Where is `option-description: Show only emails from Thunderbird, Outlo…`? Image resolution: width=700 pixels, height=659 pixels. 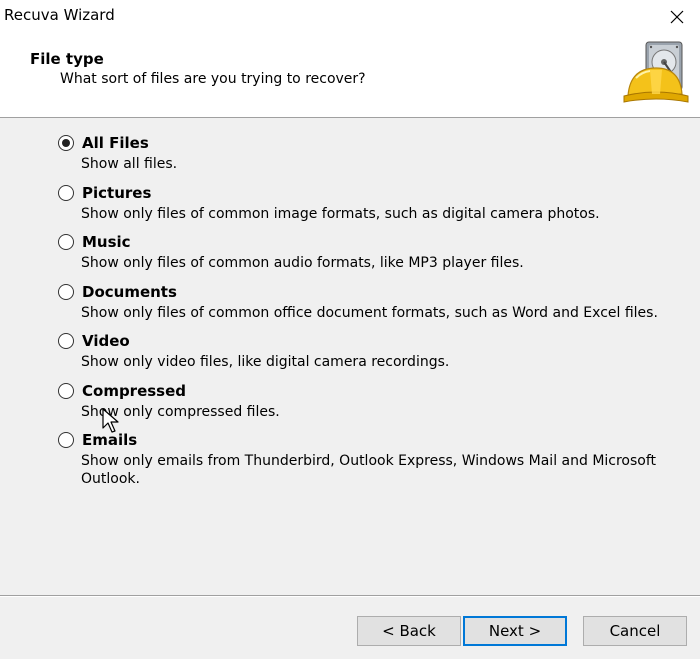
option-description: Show only emails from Thunderbird, Outlo… is located at coordinates (369, 470).